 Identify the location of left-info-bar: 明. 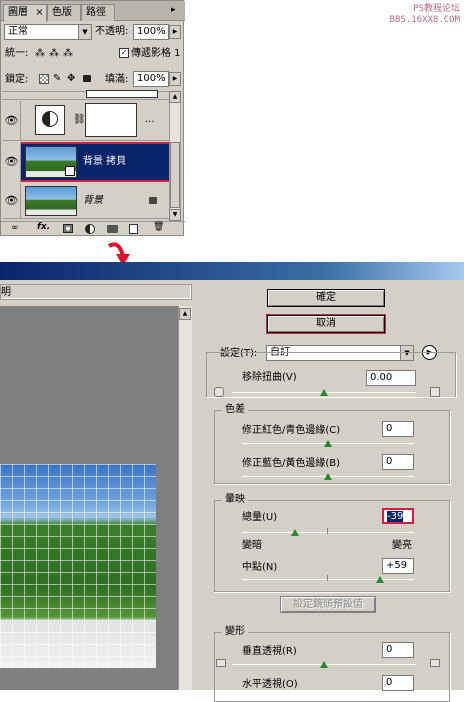
(96, 292).